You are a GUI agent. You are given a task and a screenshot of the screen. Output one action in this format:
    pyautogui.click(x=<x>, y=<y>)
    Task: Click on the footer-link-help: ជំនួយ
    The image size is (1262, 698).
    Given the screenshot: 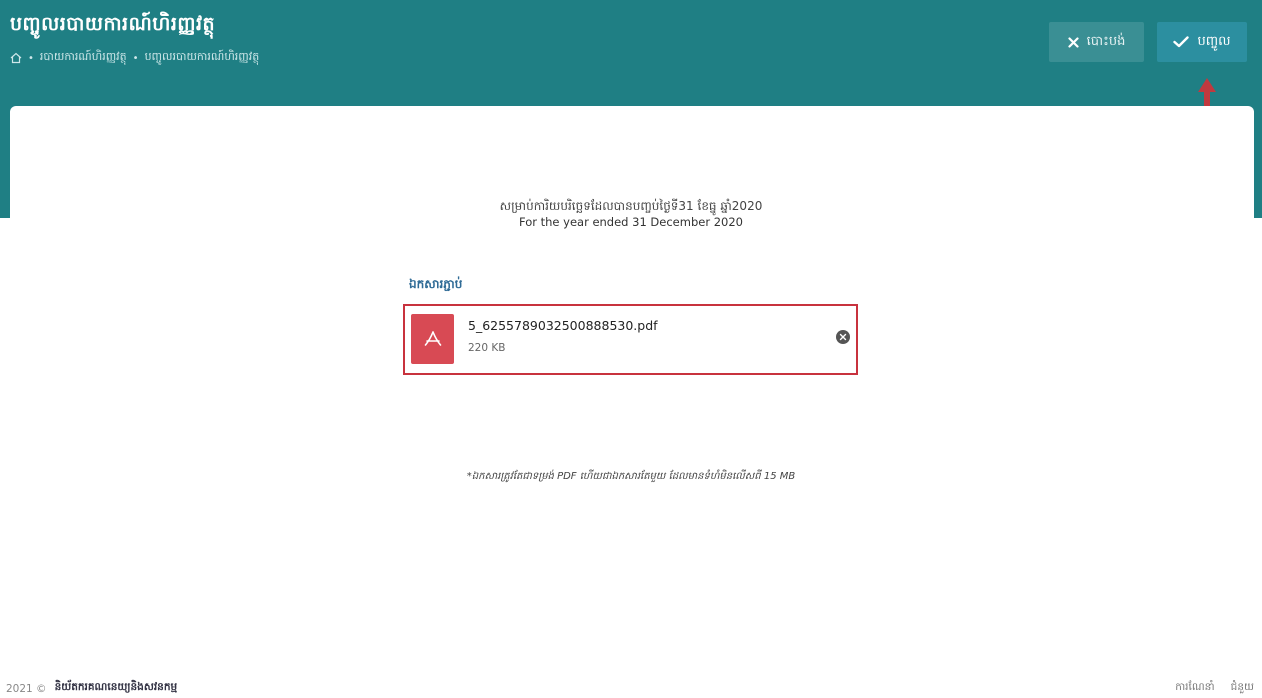 What is the action you would take?
    pyautogui.click(x=1242, y=688)
    